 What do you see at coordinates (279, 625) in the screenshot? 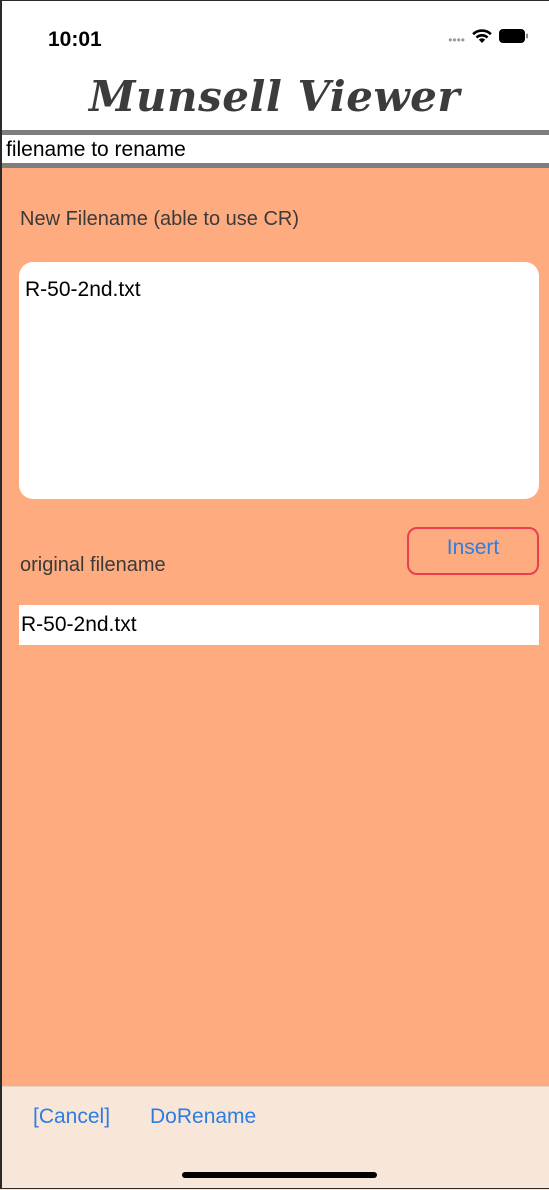
I see `original-filename-field: R-50-2nd.txt` at bounding box center [279, 625].